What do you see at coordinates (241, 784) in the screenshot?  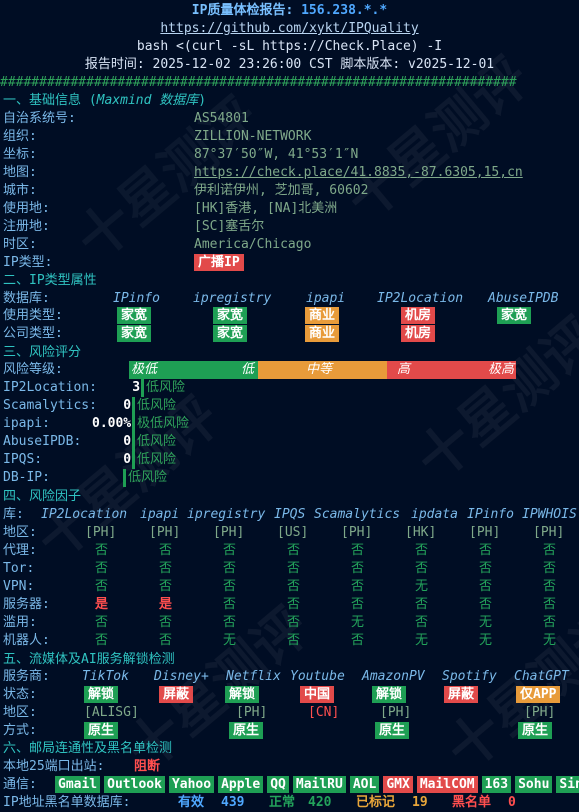 I see `mail-provider-badge: Apple` at bounding box center [241, 784].